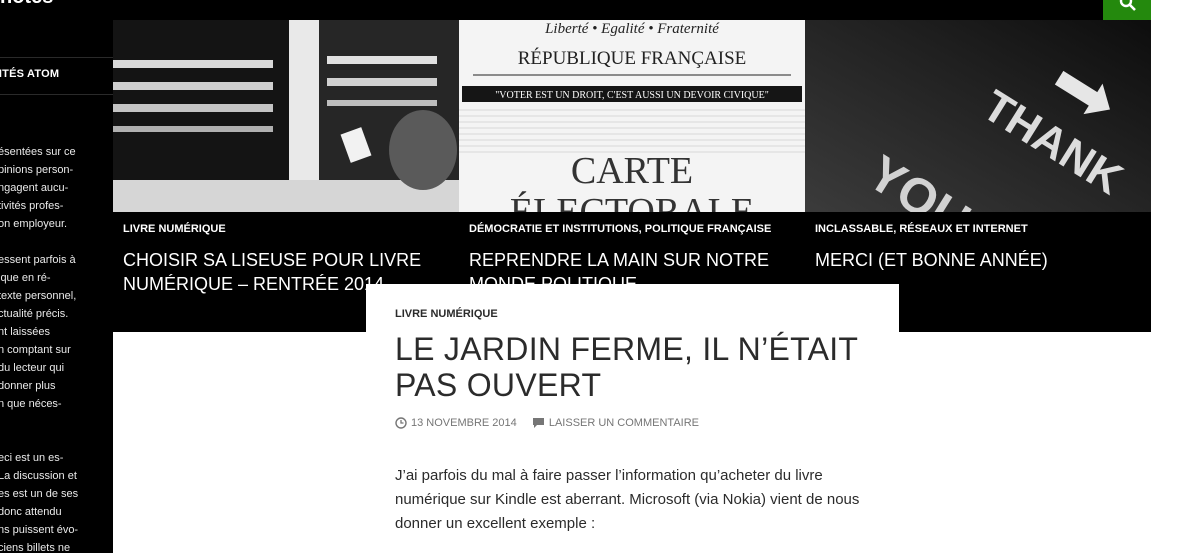 The width and height of the screenshot is (1190, 553). What do you see at coordinates (31, 404) in the screenshot?
I see `sidebar-text-line: n que néces-` at bounding box center [31, 404].